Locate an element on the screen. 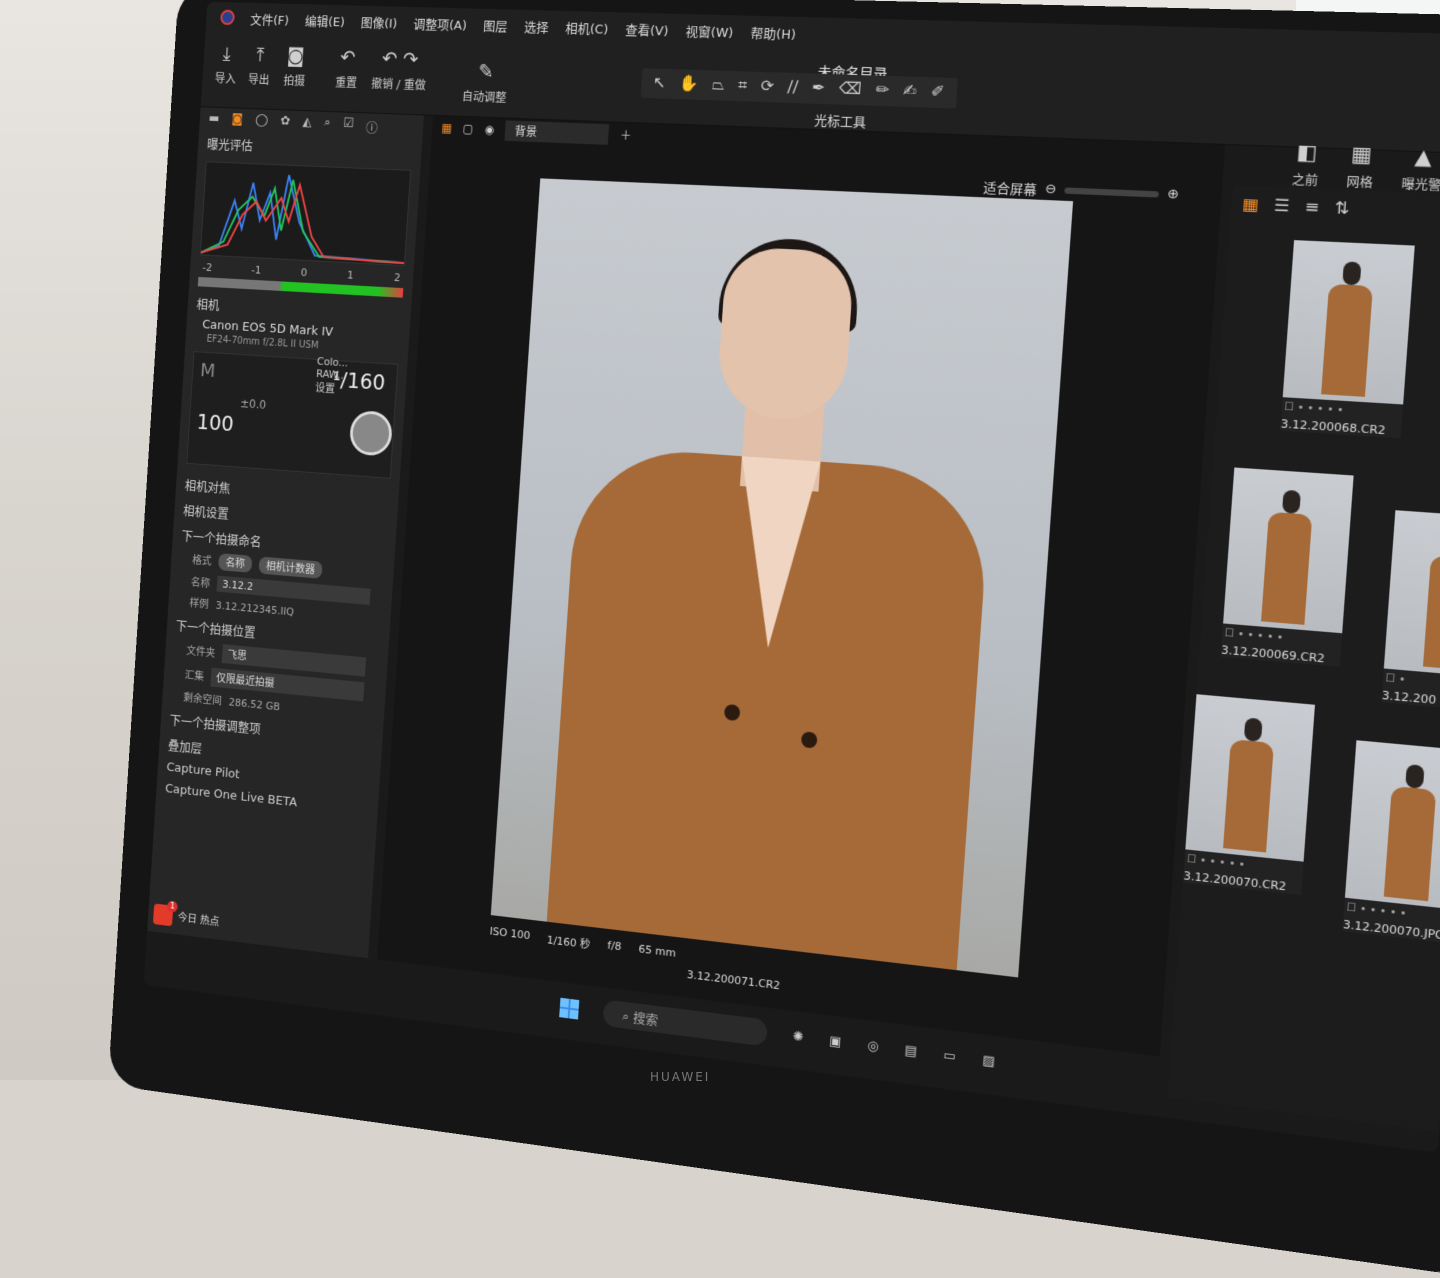  format-token: 相机计数器 is located at coordinates (290, 567).